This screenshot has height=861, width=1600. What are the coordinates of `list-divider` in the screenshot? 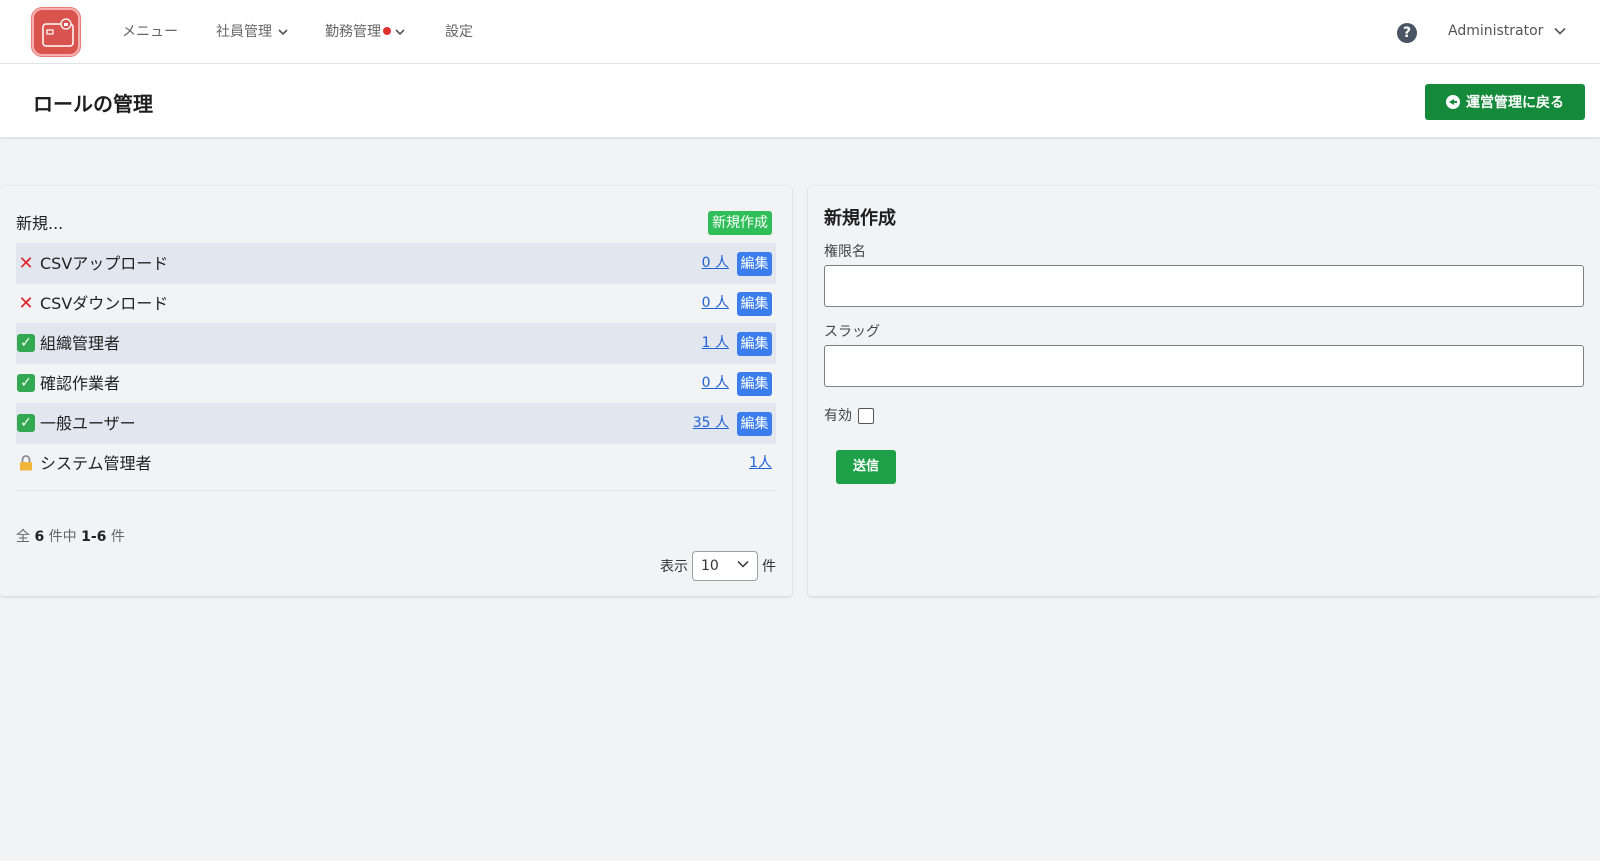 It's located at (396, 490).